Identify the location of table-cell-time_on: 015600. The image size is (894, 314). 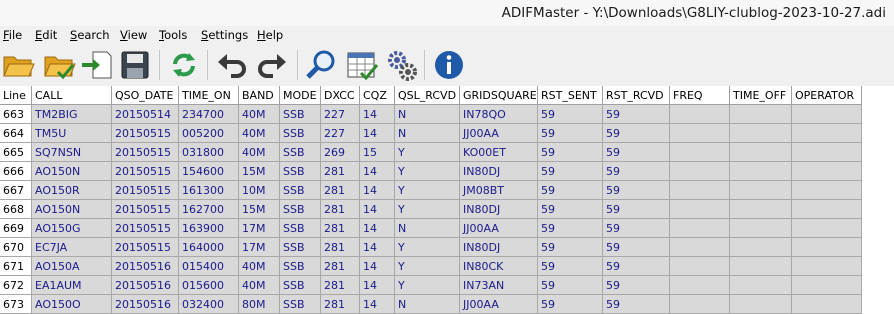
(209, 285).